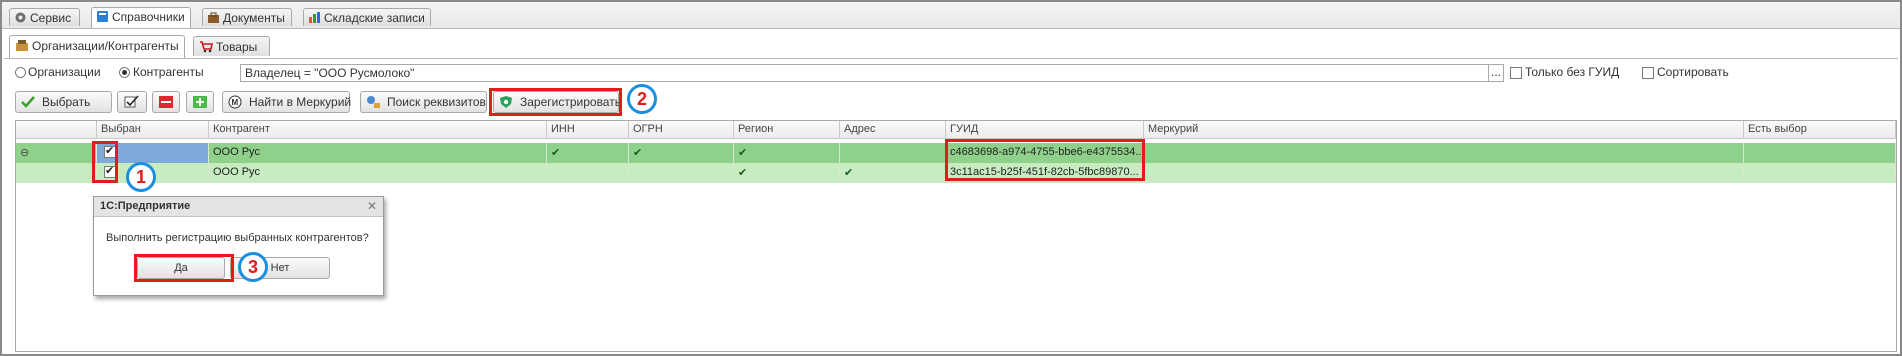 The image size is (1902, 356). I want to click on tab-label: Организации/Контрагенты, so click(105, 46).